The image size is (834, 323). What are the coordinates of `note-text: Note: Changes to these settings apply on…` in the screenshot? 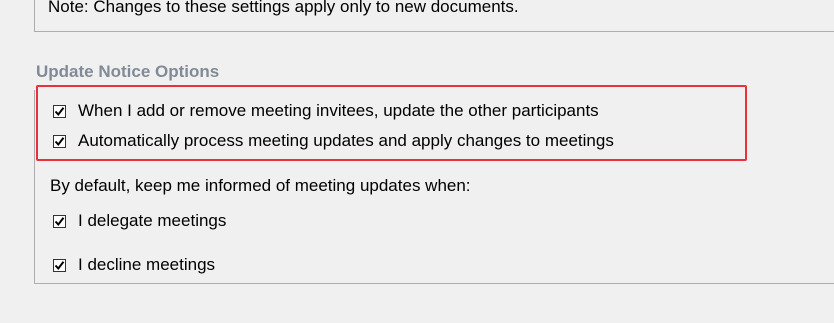 It's located at (283, 8).